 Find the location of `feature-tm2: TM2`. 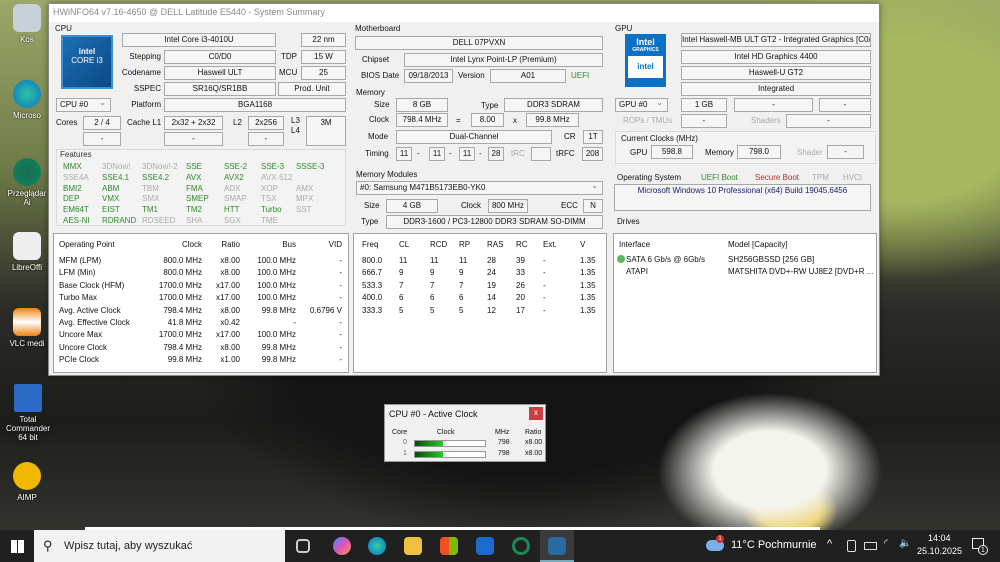

feature-tm2: TM2 is located at coordinates (194, 210).